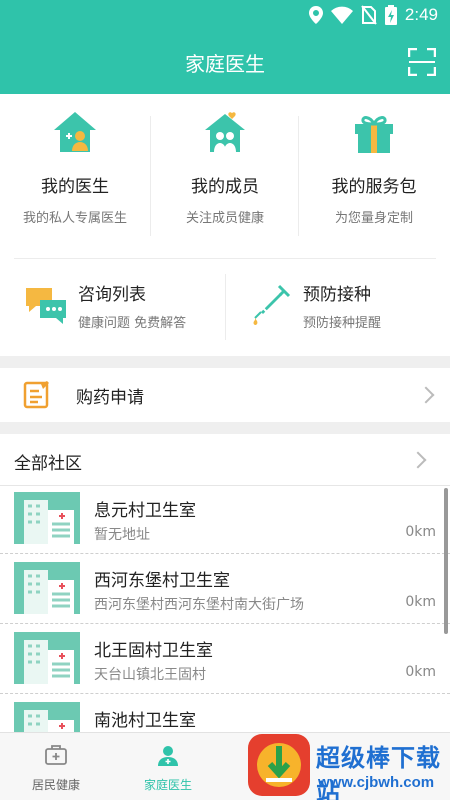  I want to click on tab-family-doctor: 家庭医生, so click(168, 766).